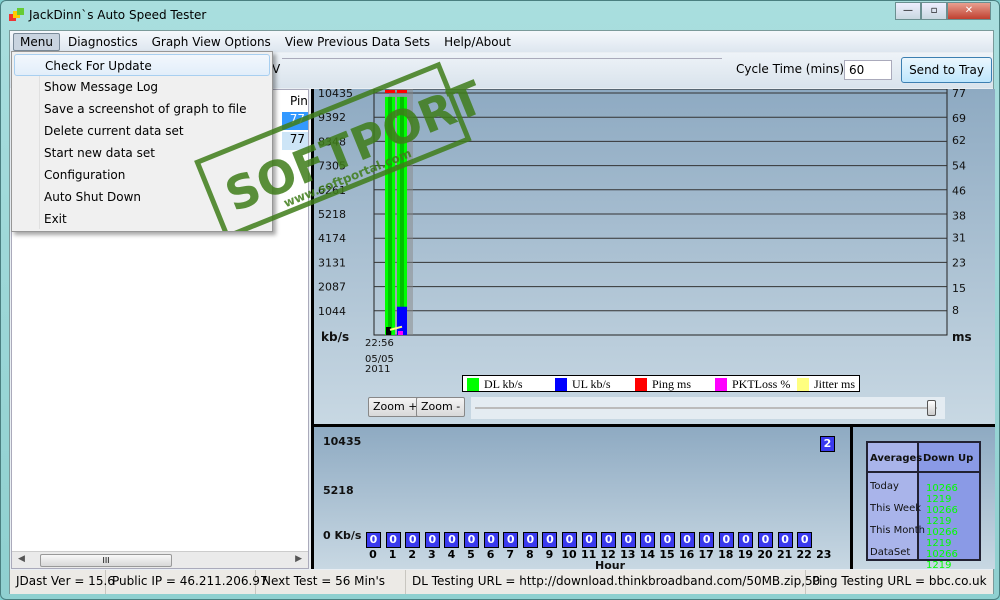 The width and height of the screenshot is (1000, 600). What do you see at coordinates (357, 42) in the screenshot?
I see `menu-view-previous-data-sets: View Previous Data Sets` at bounding box center [357, 42].